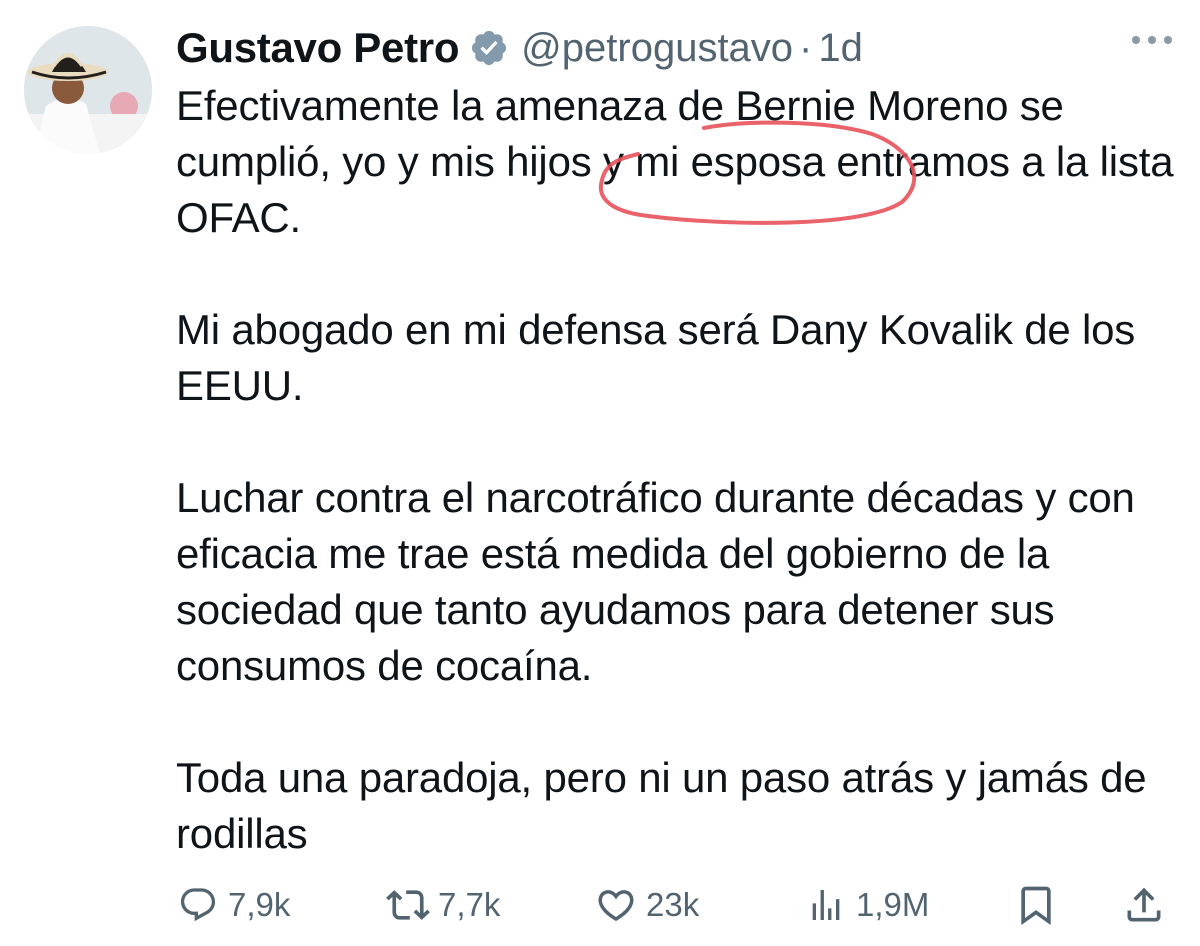 This screenshot has height=946, width=1200. I want to click on like-count: 23k, so click(673, 904).